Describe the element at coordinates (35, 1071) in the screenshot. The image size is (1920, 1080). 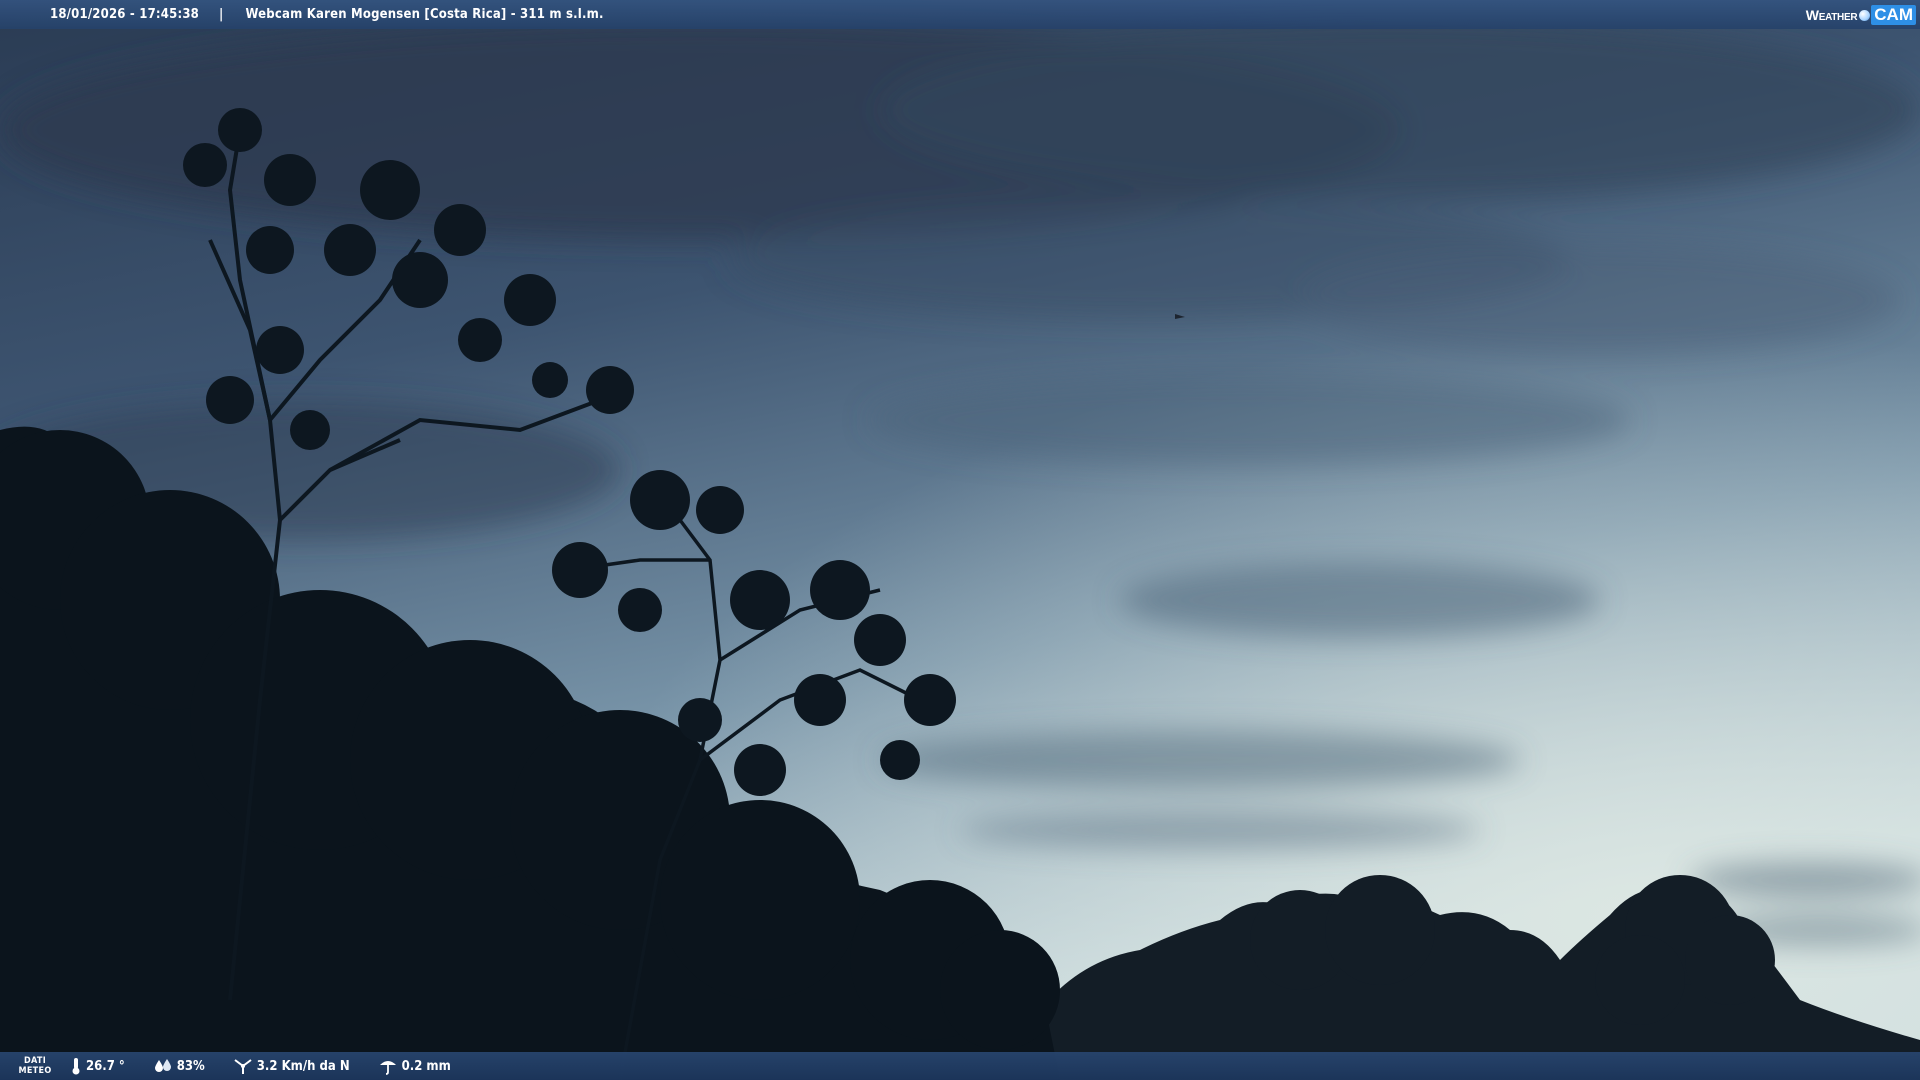
I see `weather-label-line2: METEO` at that location.